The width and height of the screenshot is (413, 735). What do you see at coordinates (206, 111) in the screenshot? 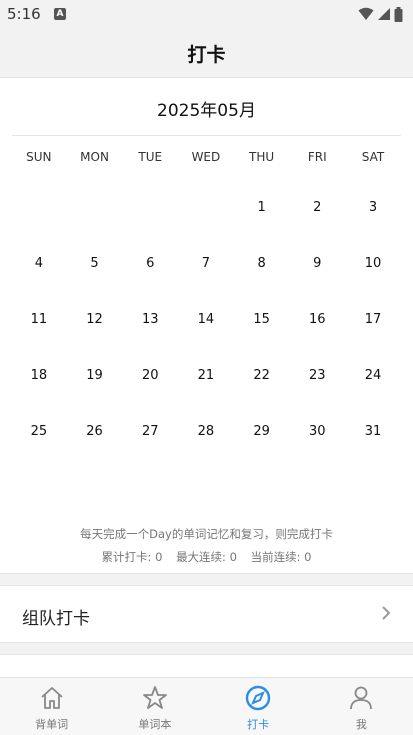
I see `month-title: 2025年05月` at bounding box center [206, 111].